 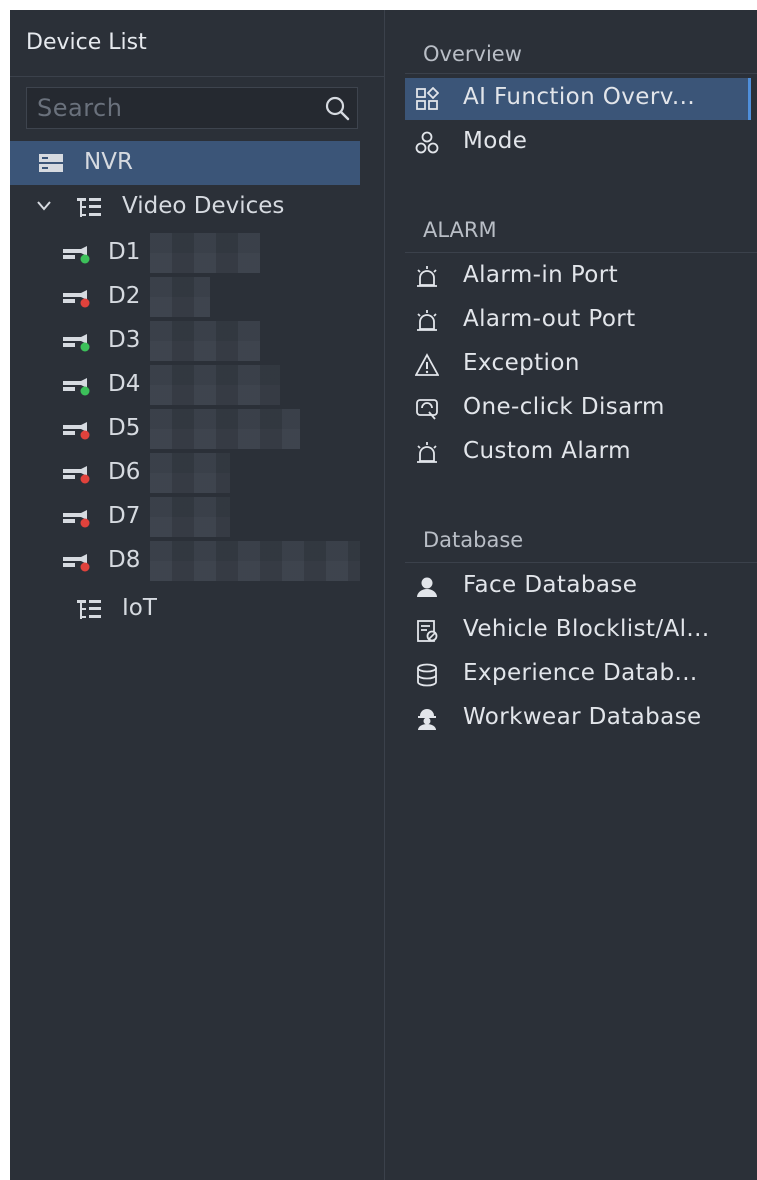 I want to click on menu-item-label: Alarm-out Port, so click(x=549, y=319).